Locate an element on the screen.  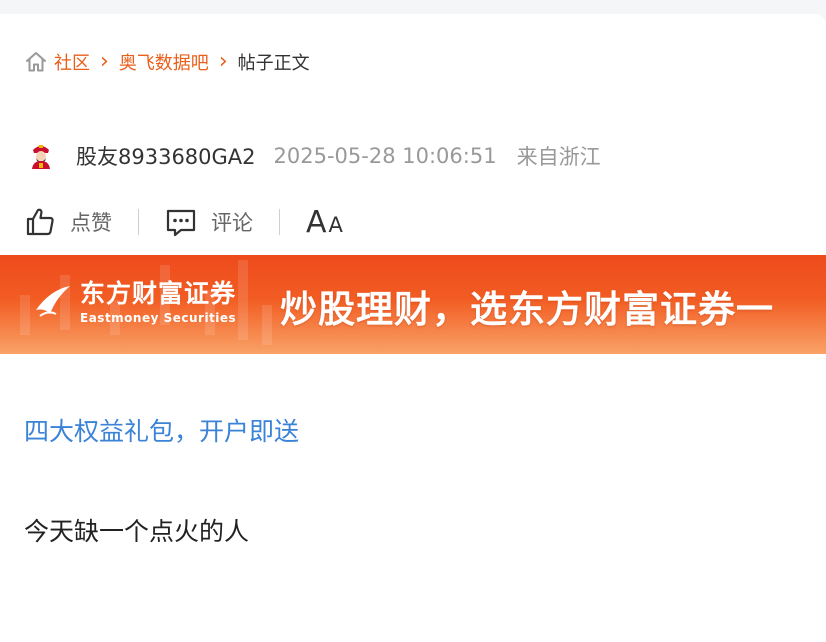
post-content: 今天缺一个点火的人 is located at coordinates (137, 531).